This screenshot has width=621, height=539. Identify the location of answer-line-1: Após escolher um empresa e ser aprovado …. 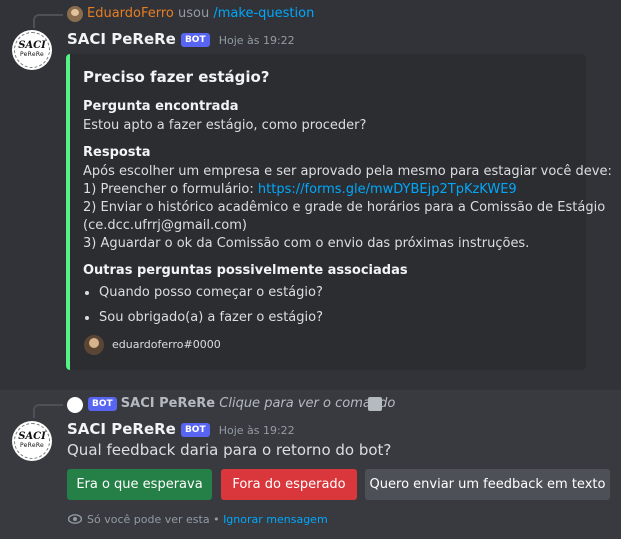
(347, 171).